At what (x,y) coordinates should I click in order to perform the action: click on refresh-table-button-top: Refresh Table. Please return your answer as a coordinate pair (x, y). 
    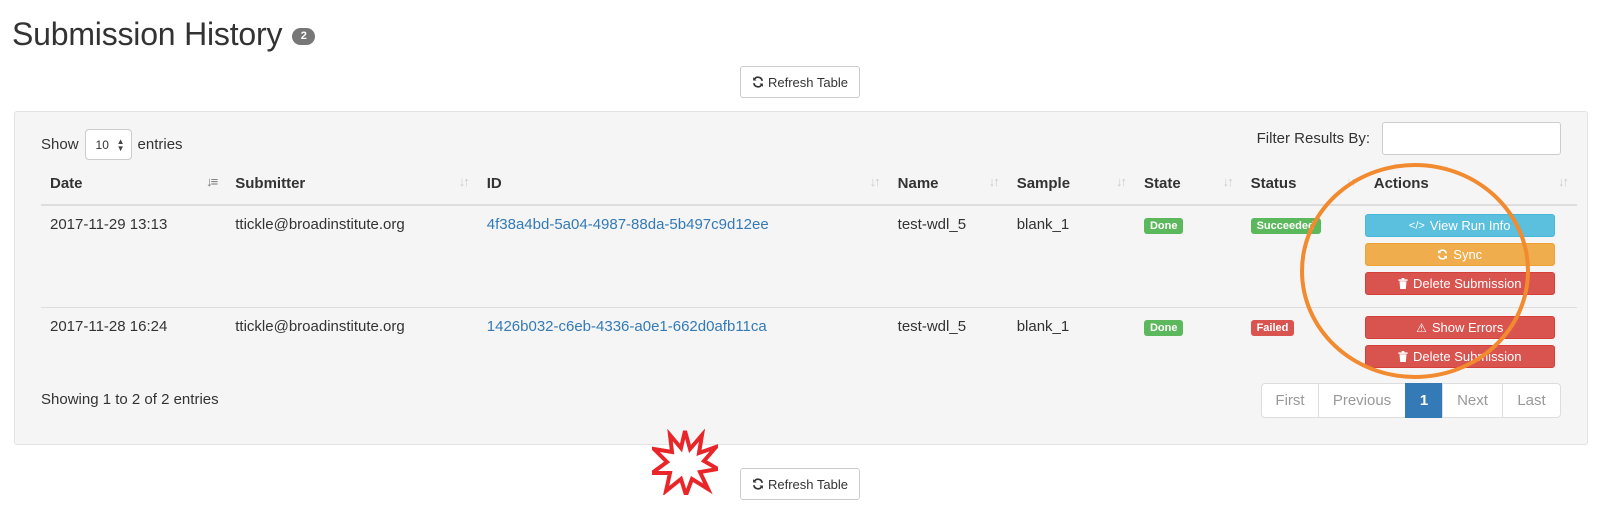
    Looking at the image, I should click on (800, 82).